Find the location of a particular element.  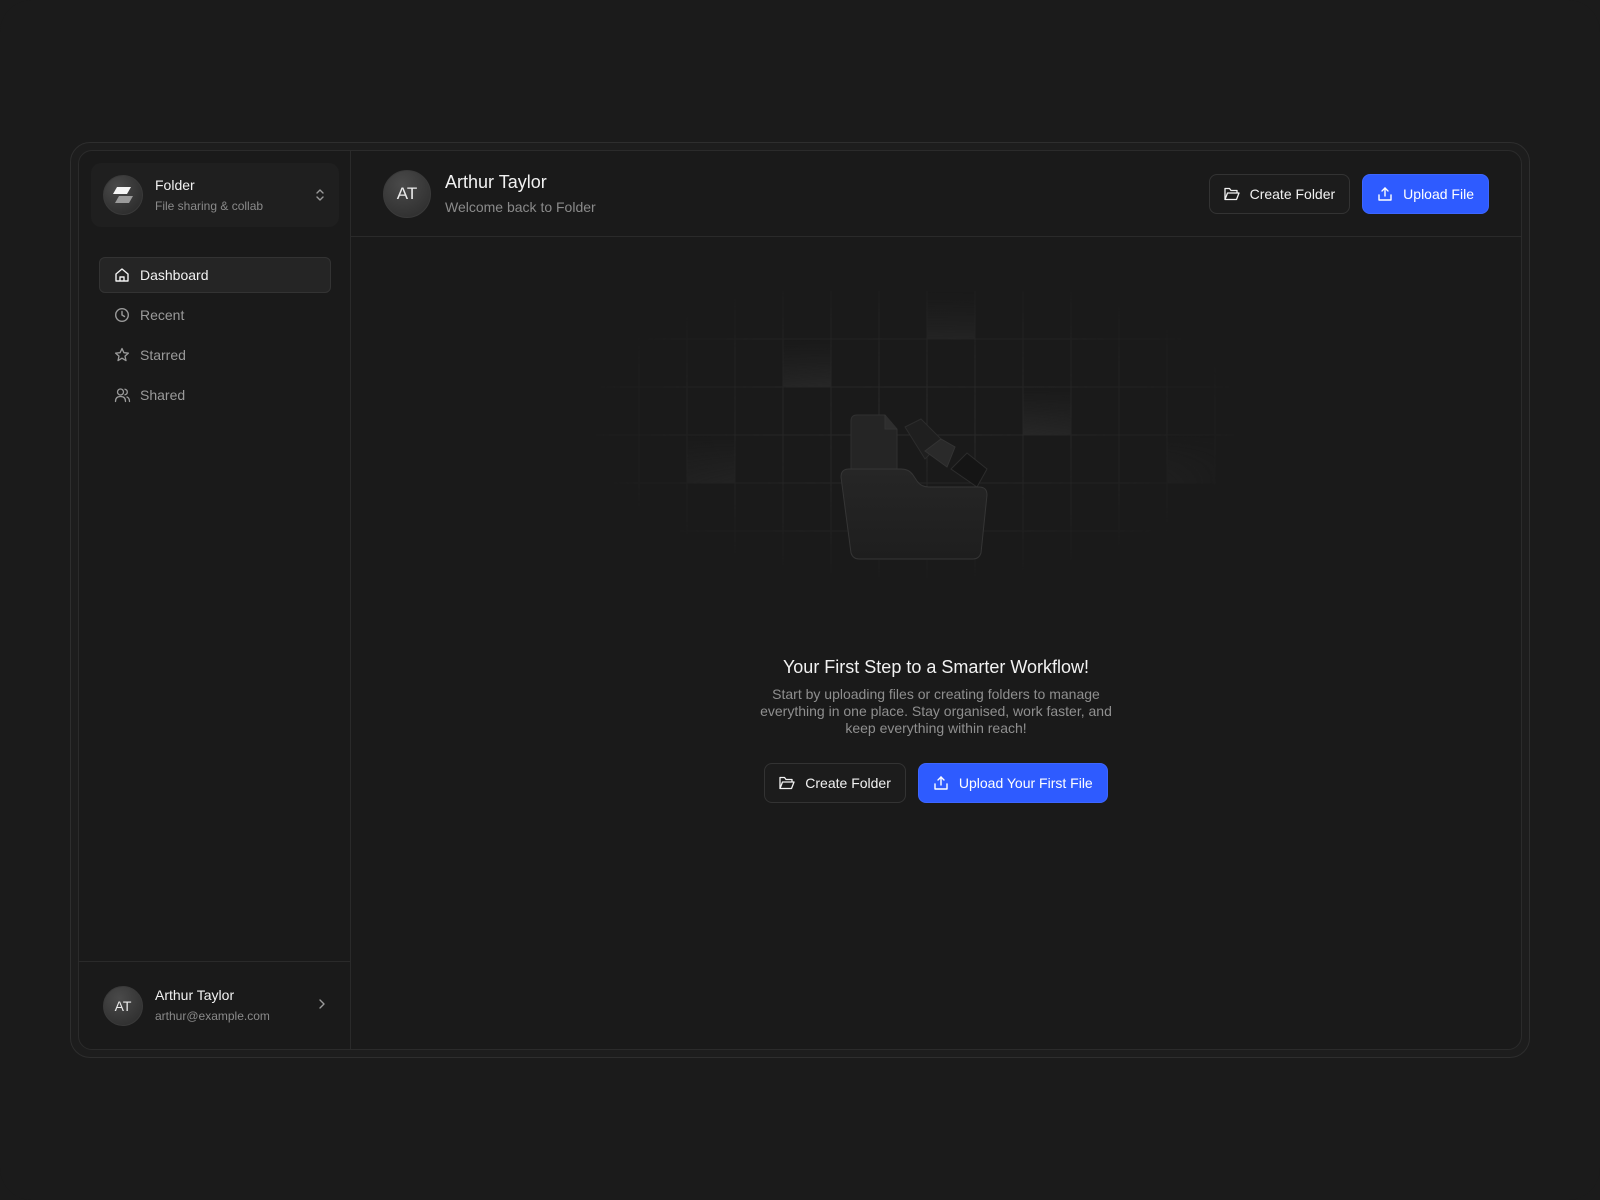

home-icon is located at coordinates (122, 275).